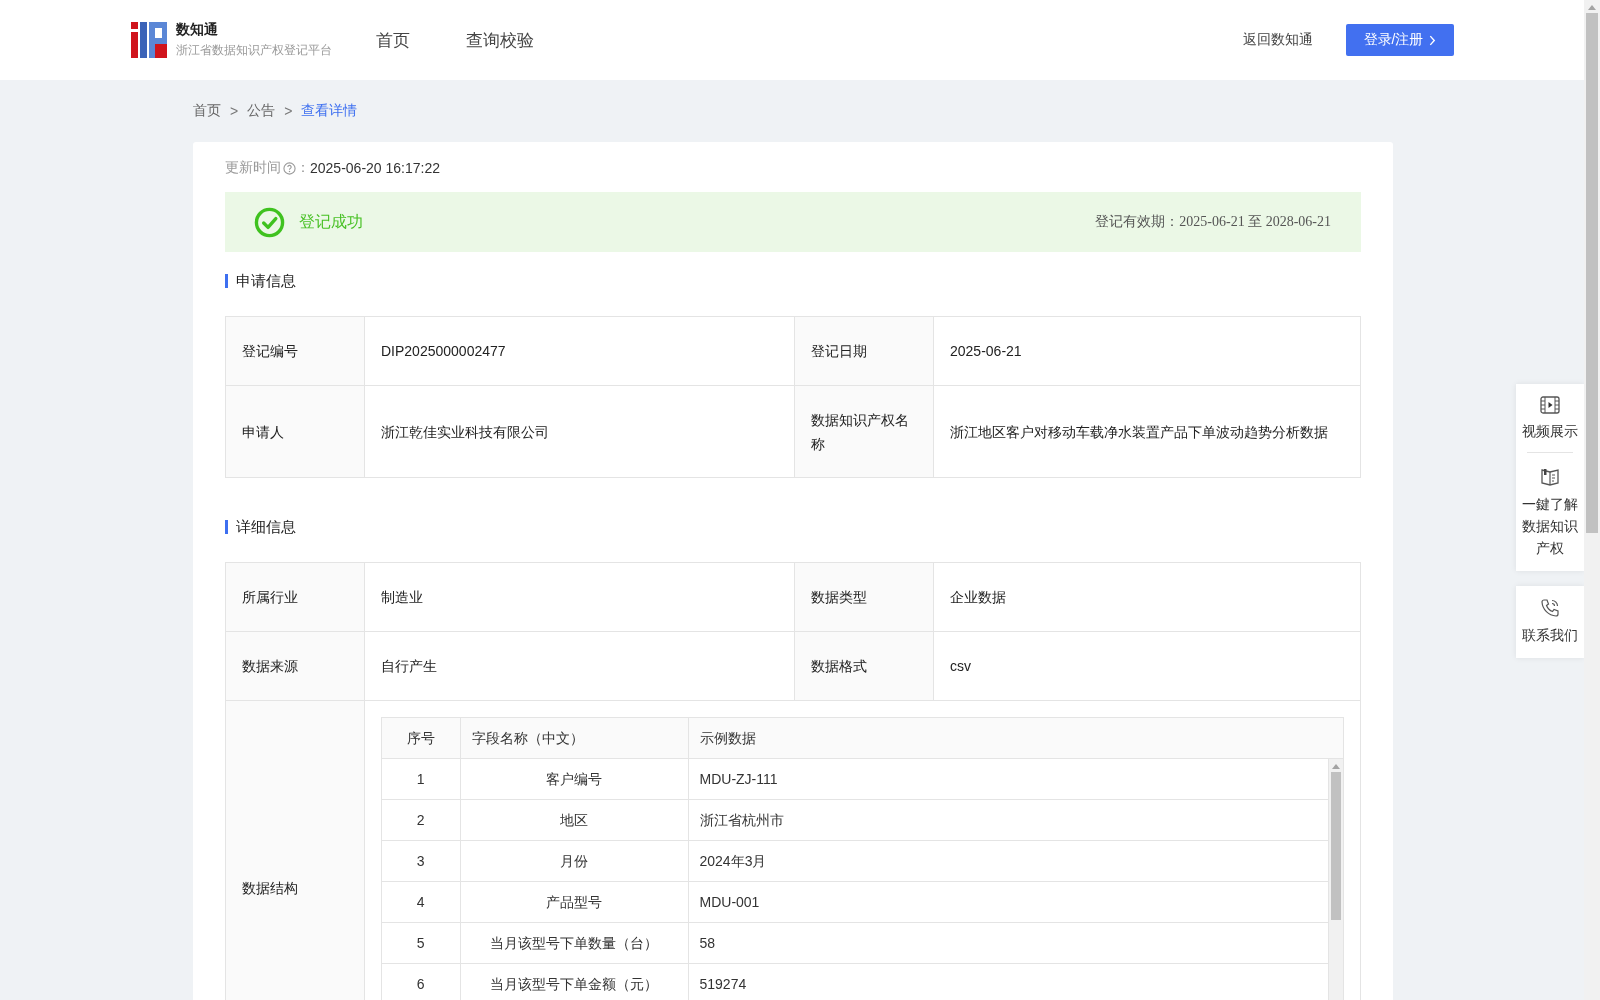 This screenshot has height=1000, width=1600. What do you see at coordinates (864, 597) in the screenshot?
I see `field-label: 数据类型` at bounding box center [864, 597].